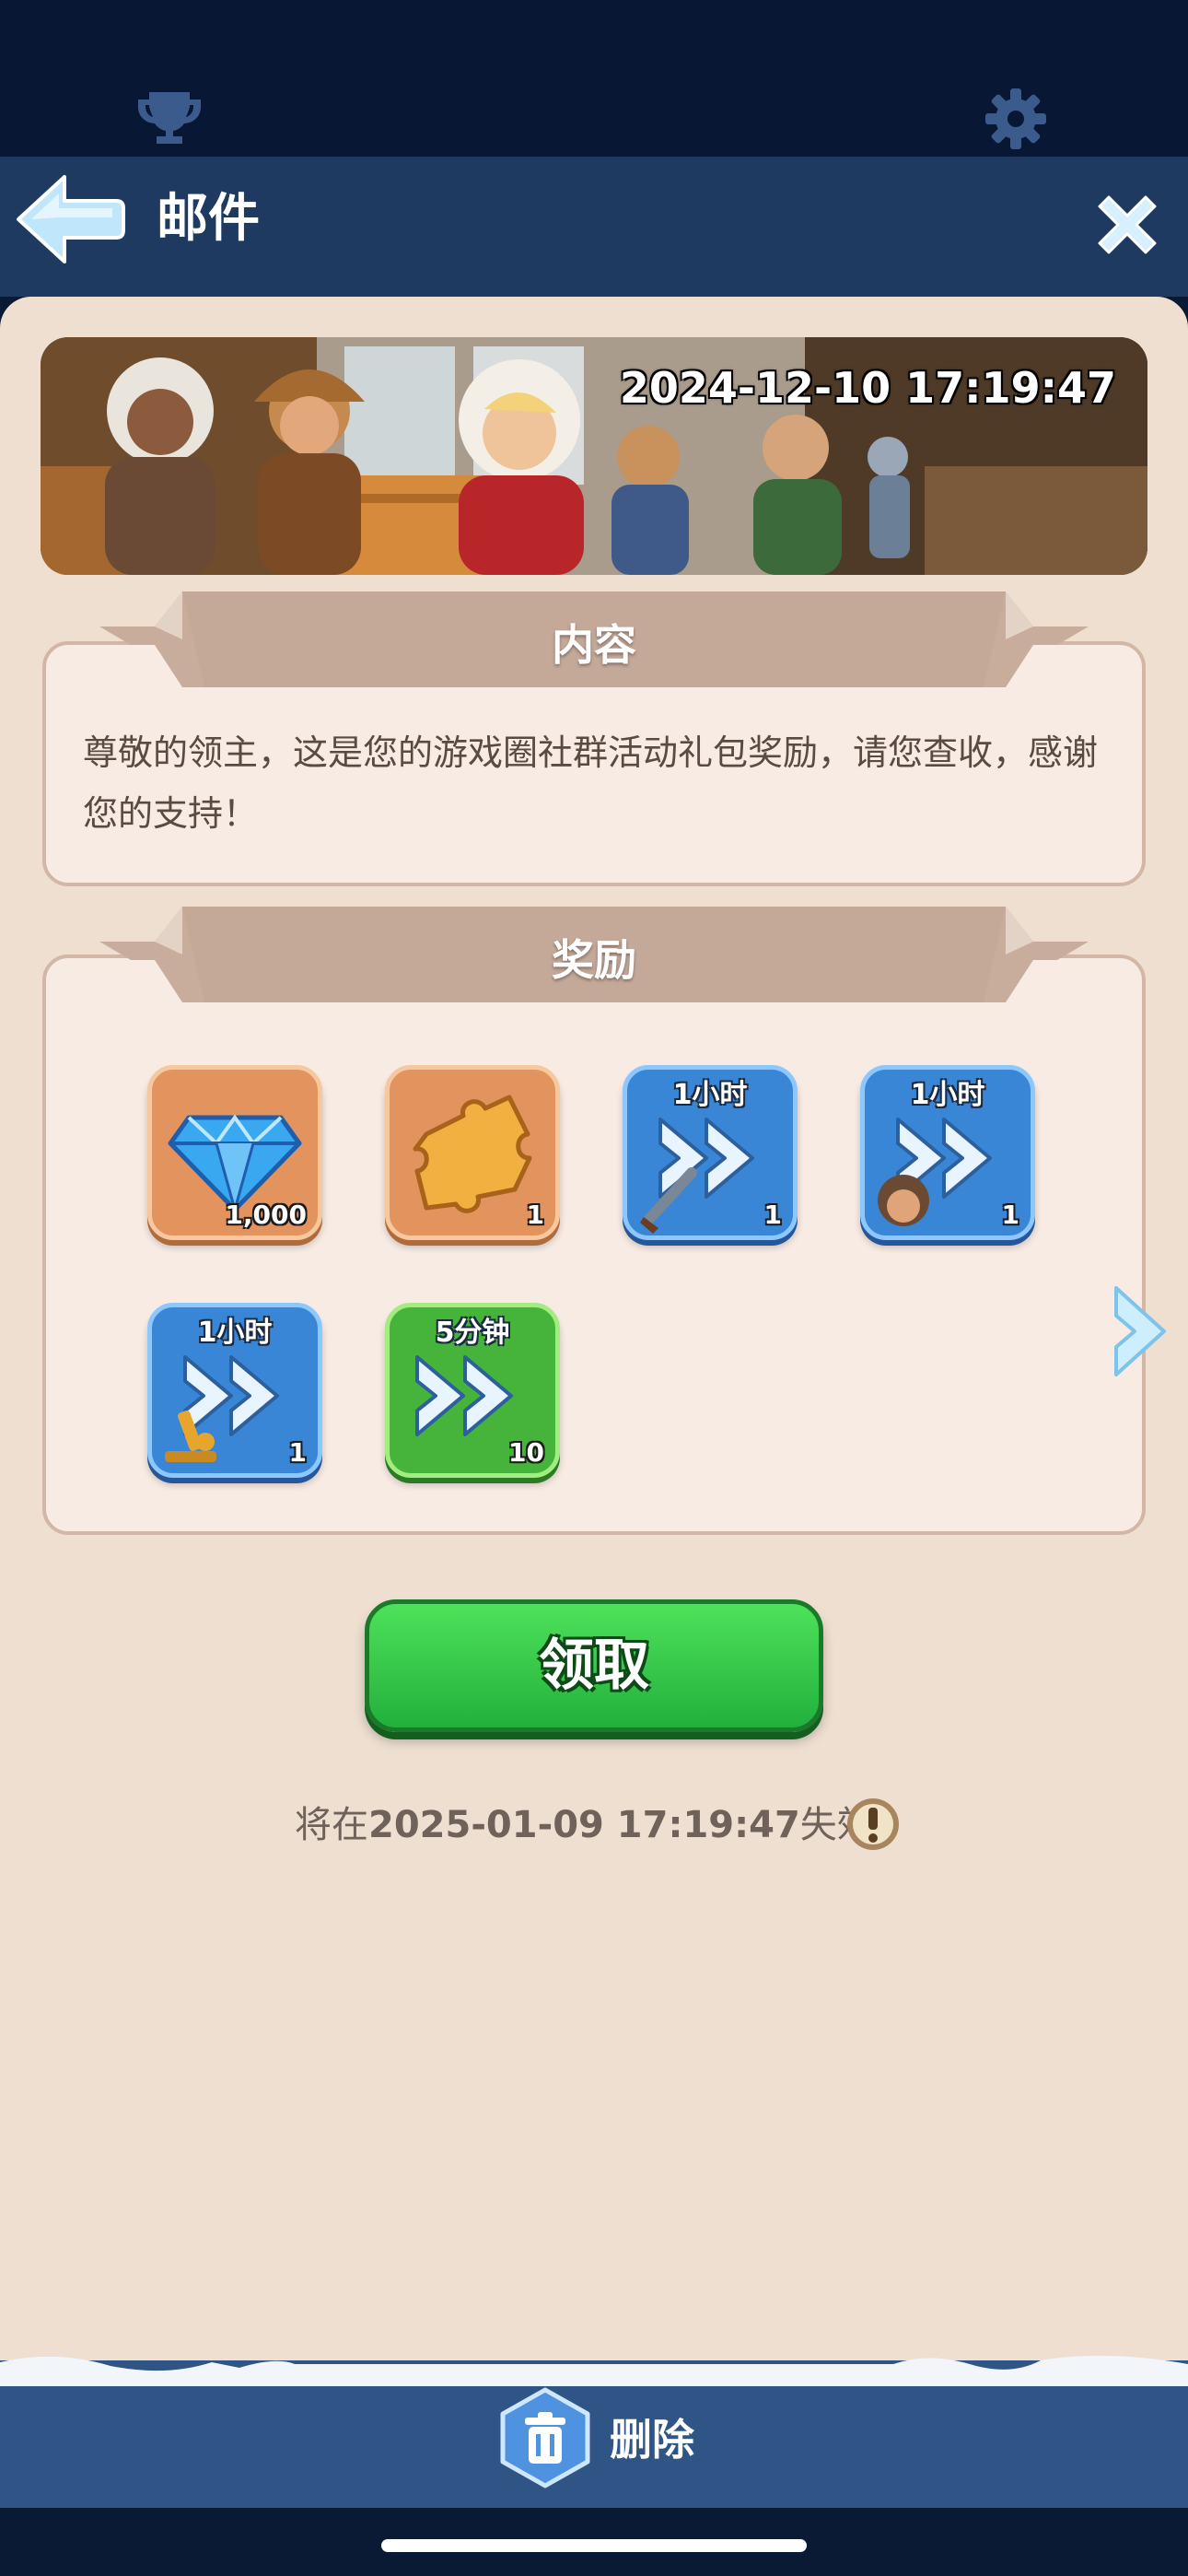 The width and height of the screenshot is (1188, 2576). What do you see at coordinates (1016, 119) in the screenshot?
I see `settings-gear-icon` at bounding box center [1016, 119].